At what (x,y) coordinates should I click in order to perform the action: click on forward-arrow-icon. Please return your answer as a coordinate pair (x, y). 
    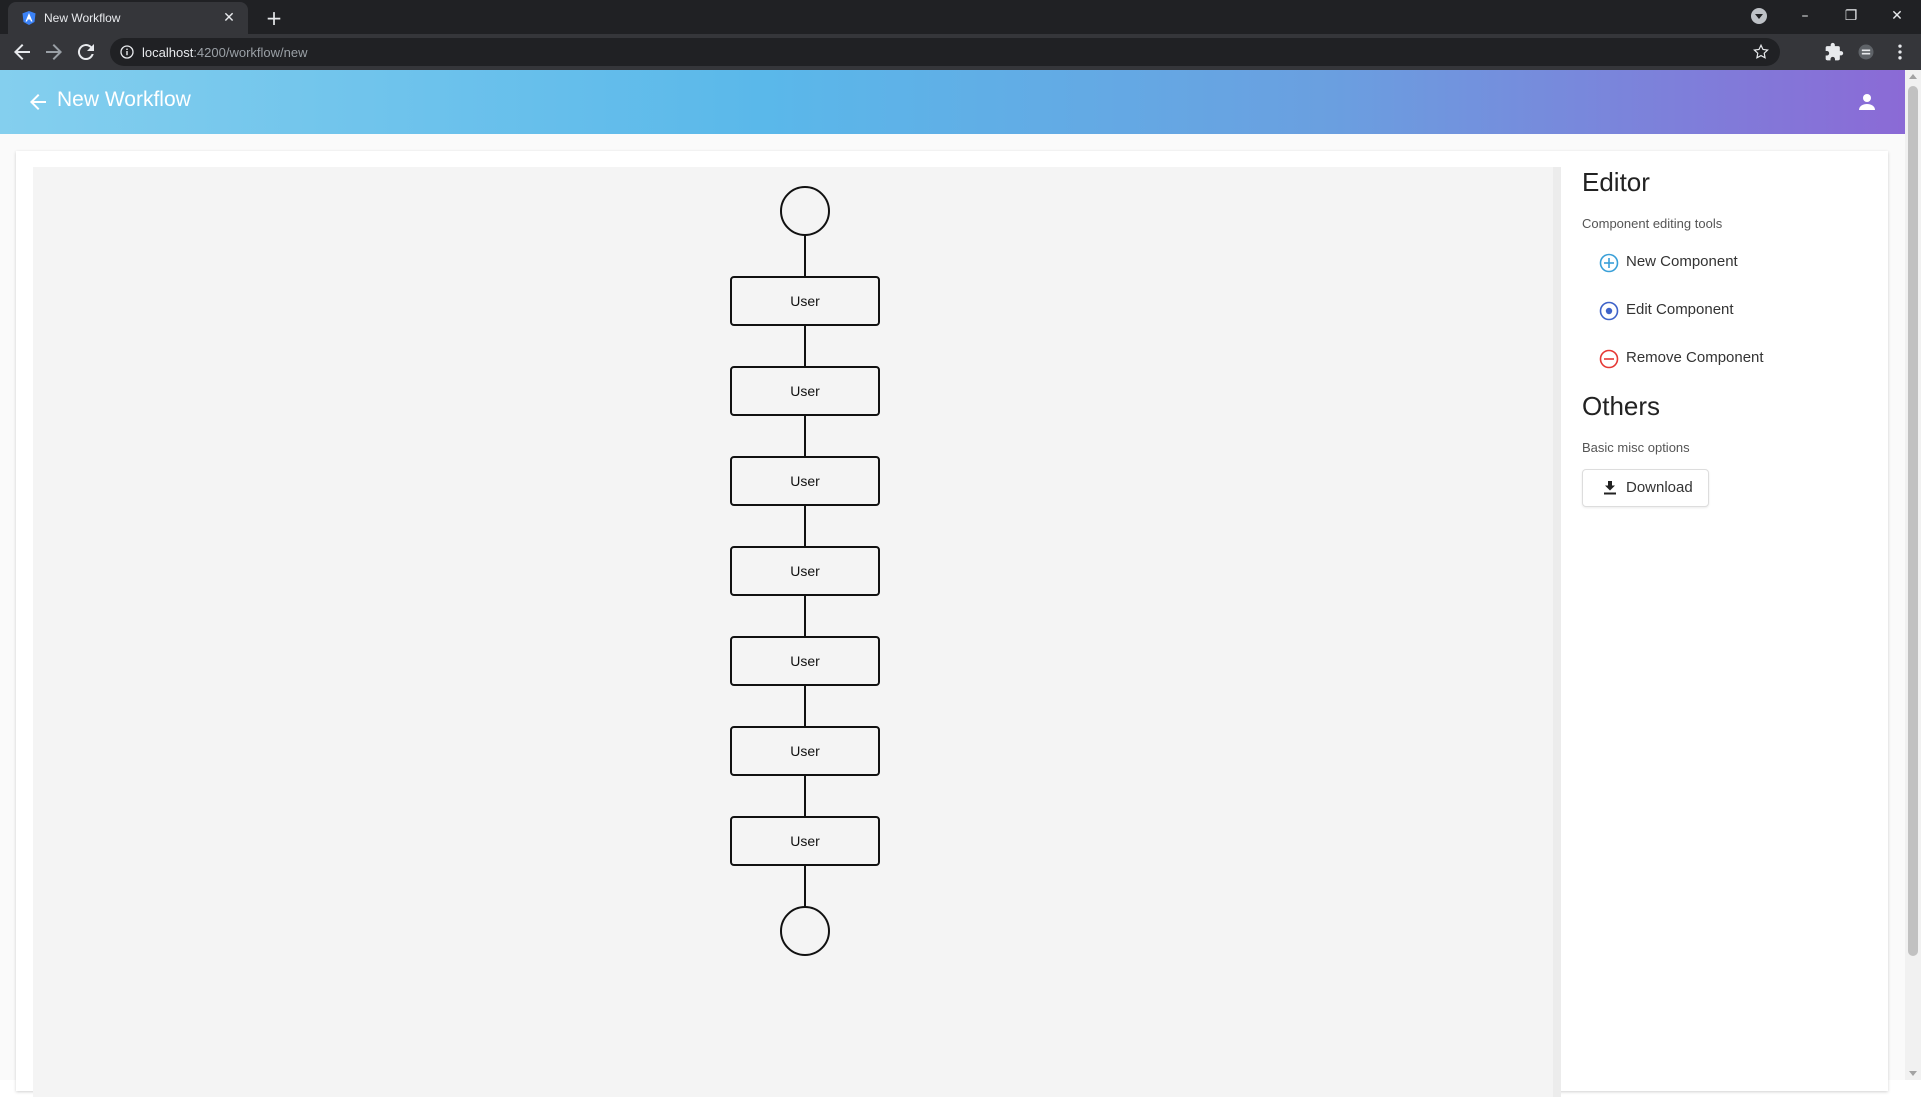
    Looking at the image, I should click on (54, 52).